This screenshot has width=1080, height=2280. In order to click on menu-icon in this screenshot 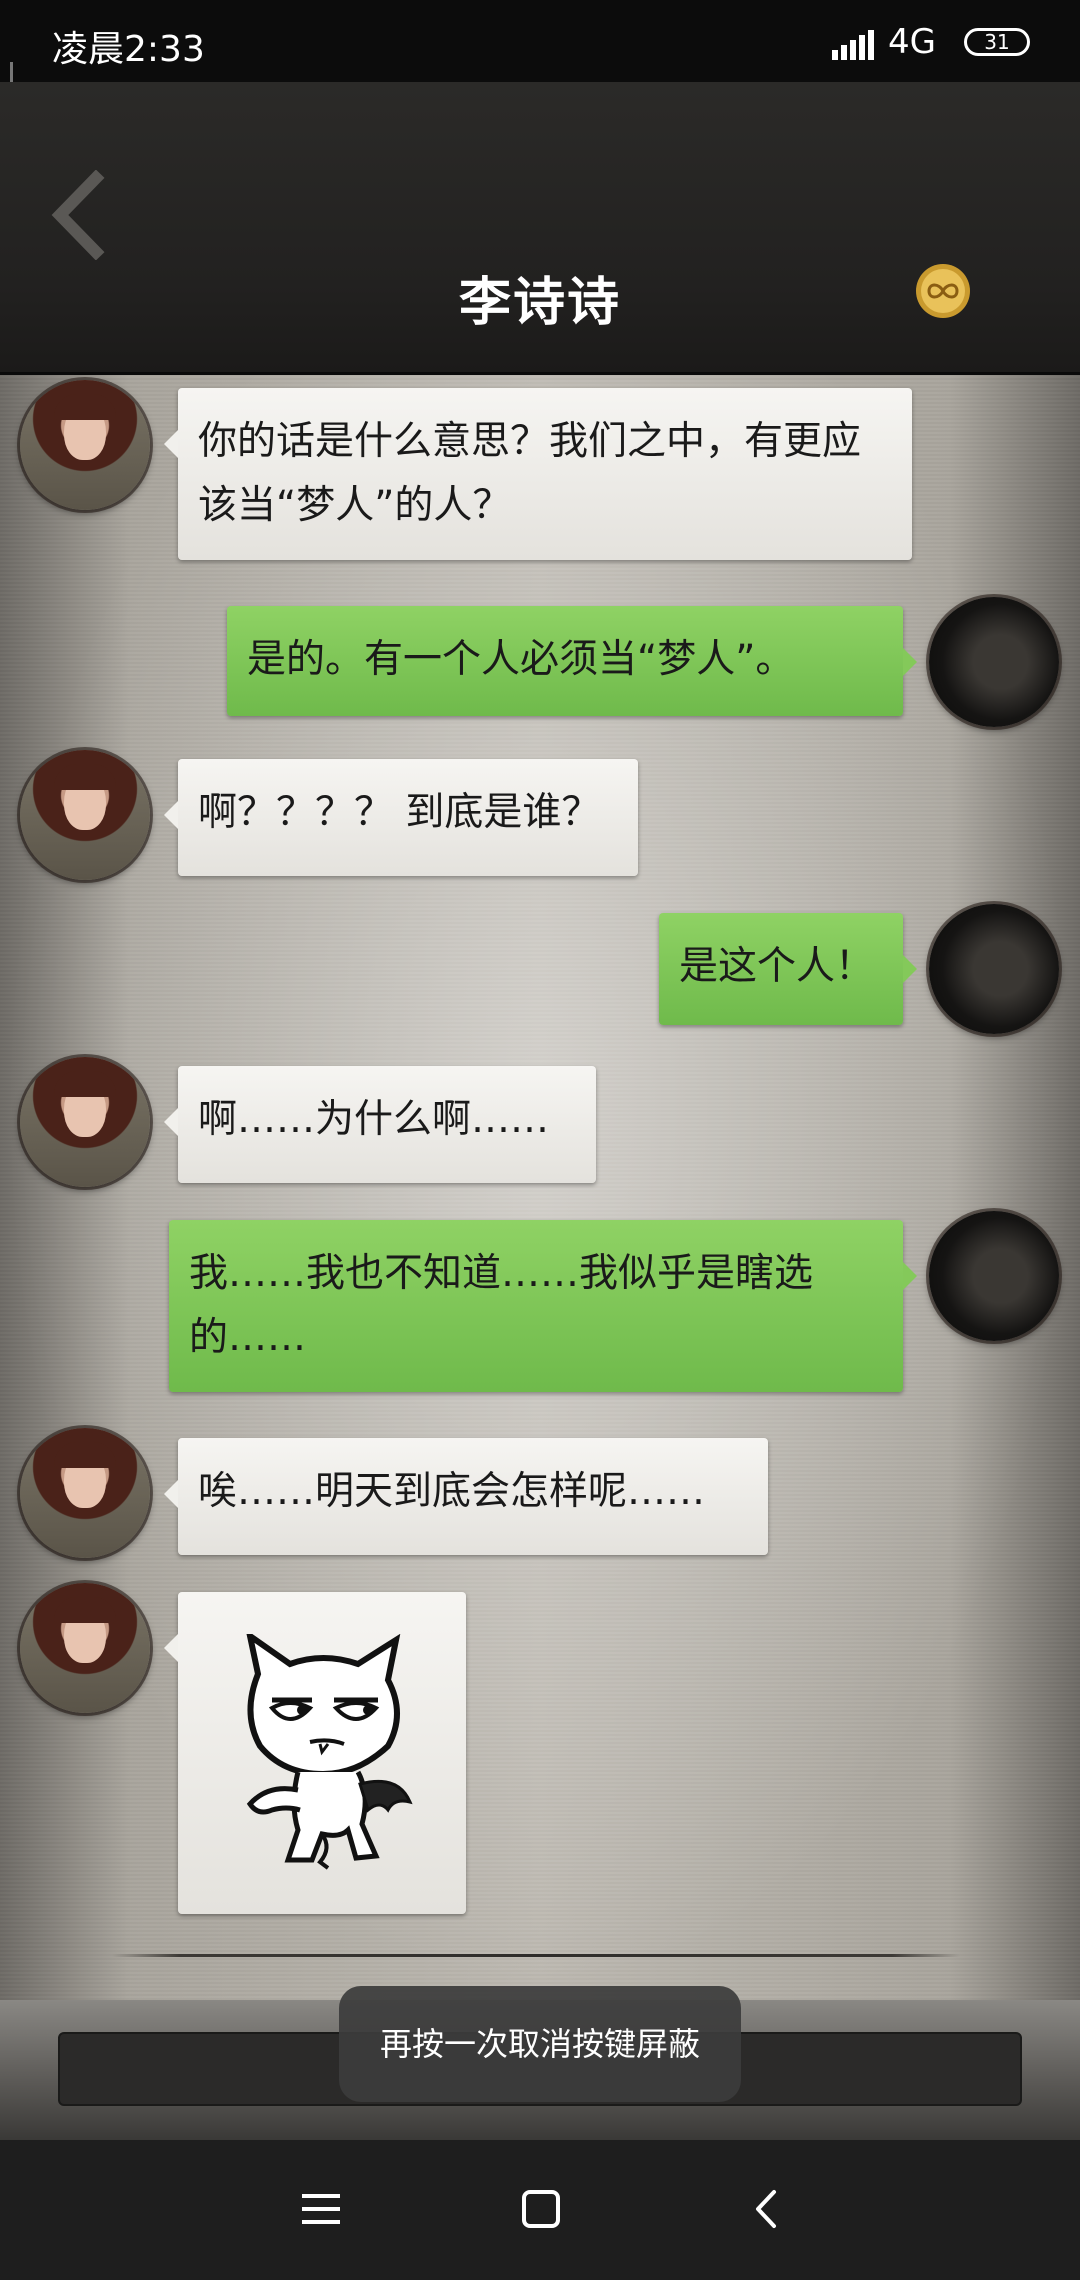, I will do `click(321, 2209)`.